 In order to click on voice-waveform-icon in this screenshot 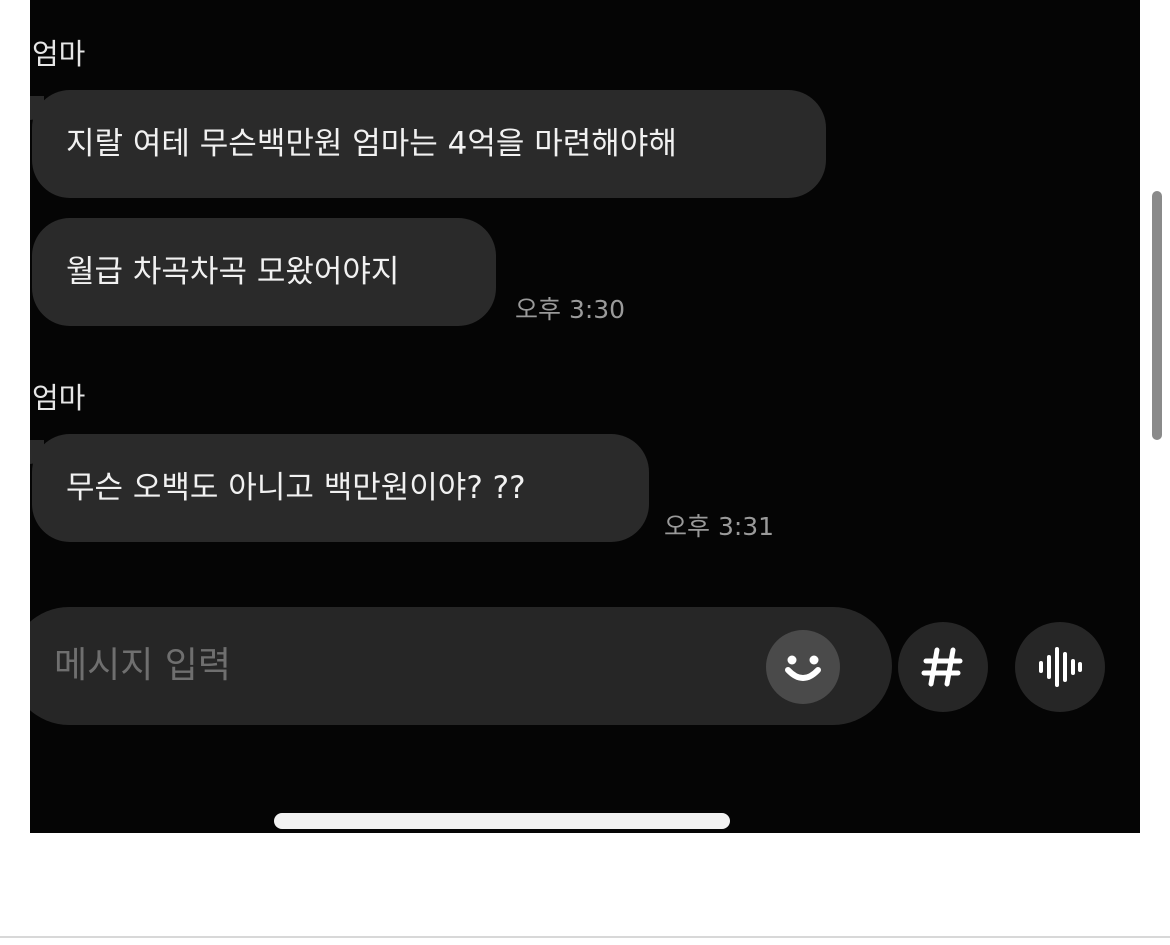, I will do `click(1060, 667)`.